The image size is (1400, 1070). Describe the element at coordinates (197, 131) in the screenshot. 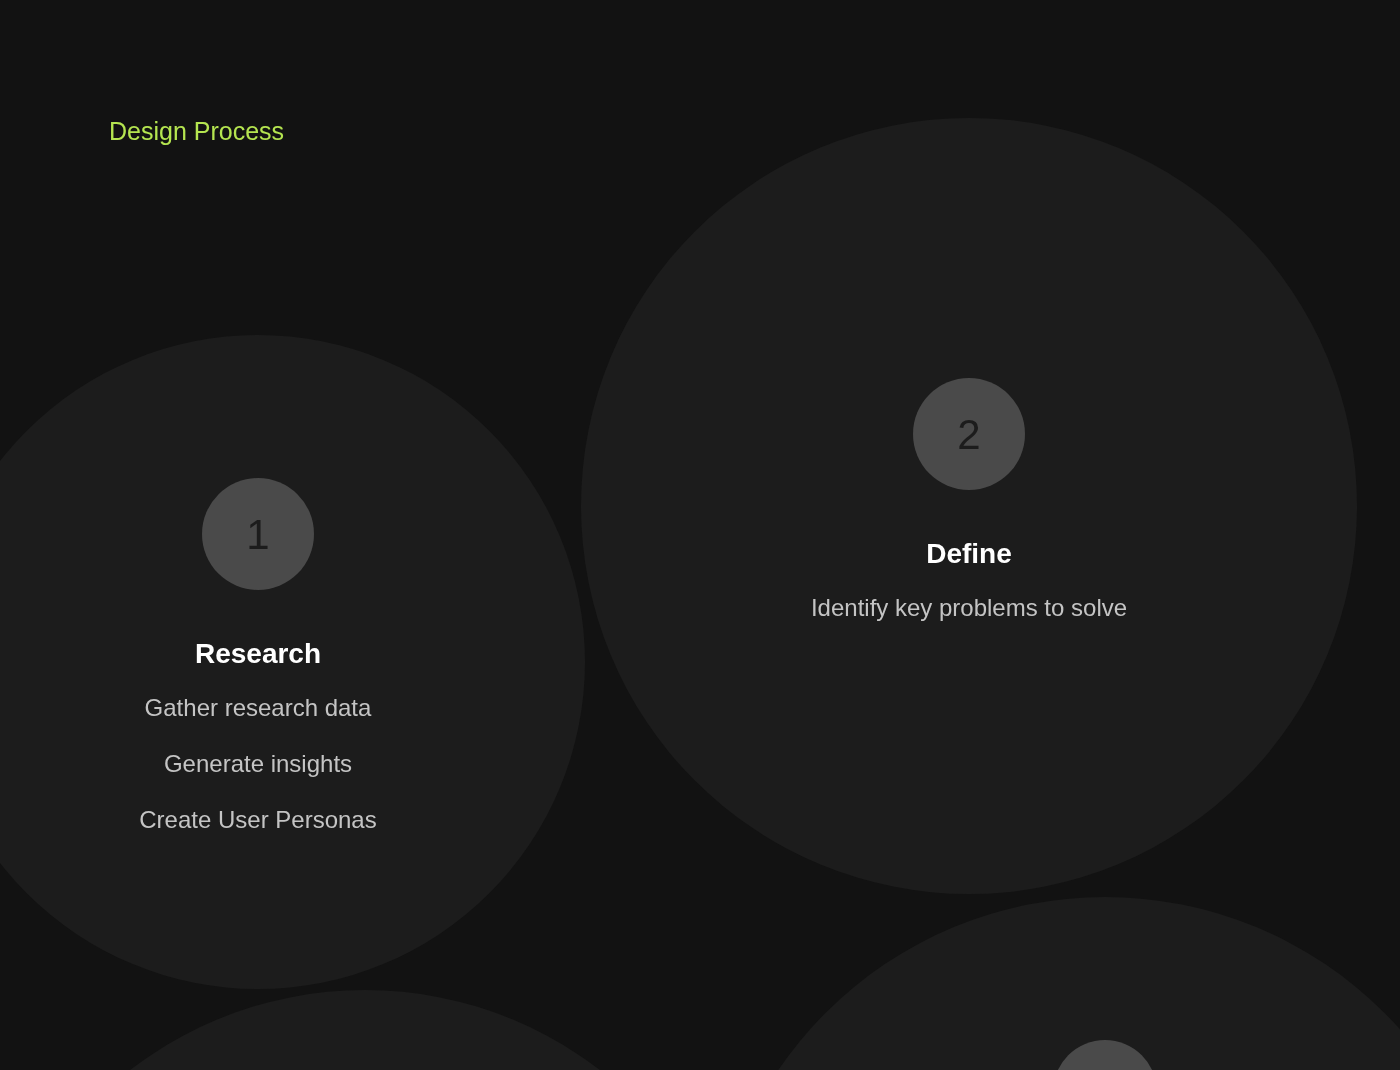

I see `section-heading: Design Process` at that location.